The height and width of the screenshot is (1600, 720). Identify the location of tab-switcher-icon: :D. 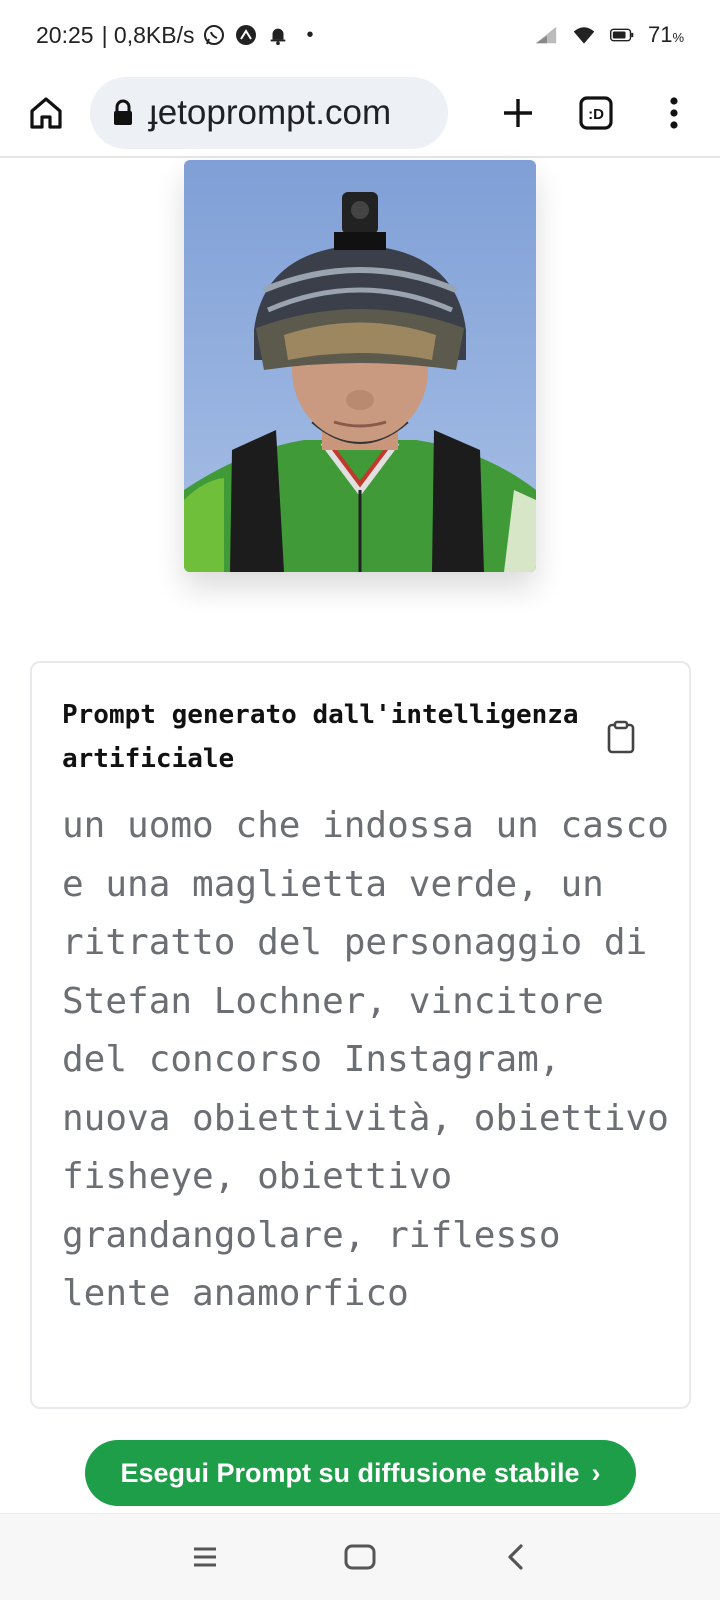
(596, 113).